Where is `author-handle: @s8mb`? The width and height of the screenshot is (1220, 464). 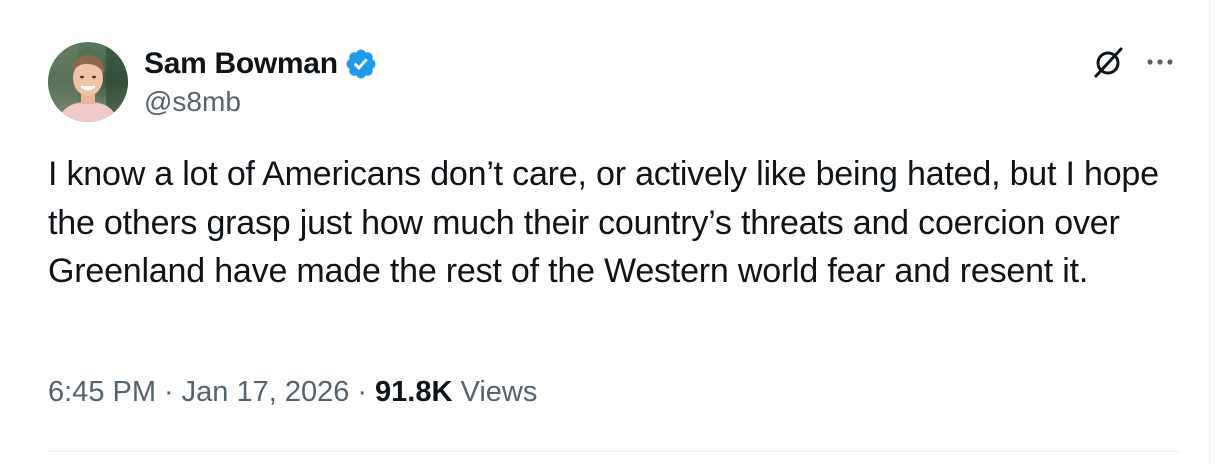
author-handle: @s8mb is located at coordinates (192, 102).